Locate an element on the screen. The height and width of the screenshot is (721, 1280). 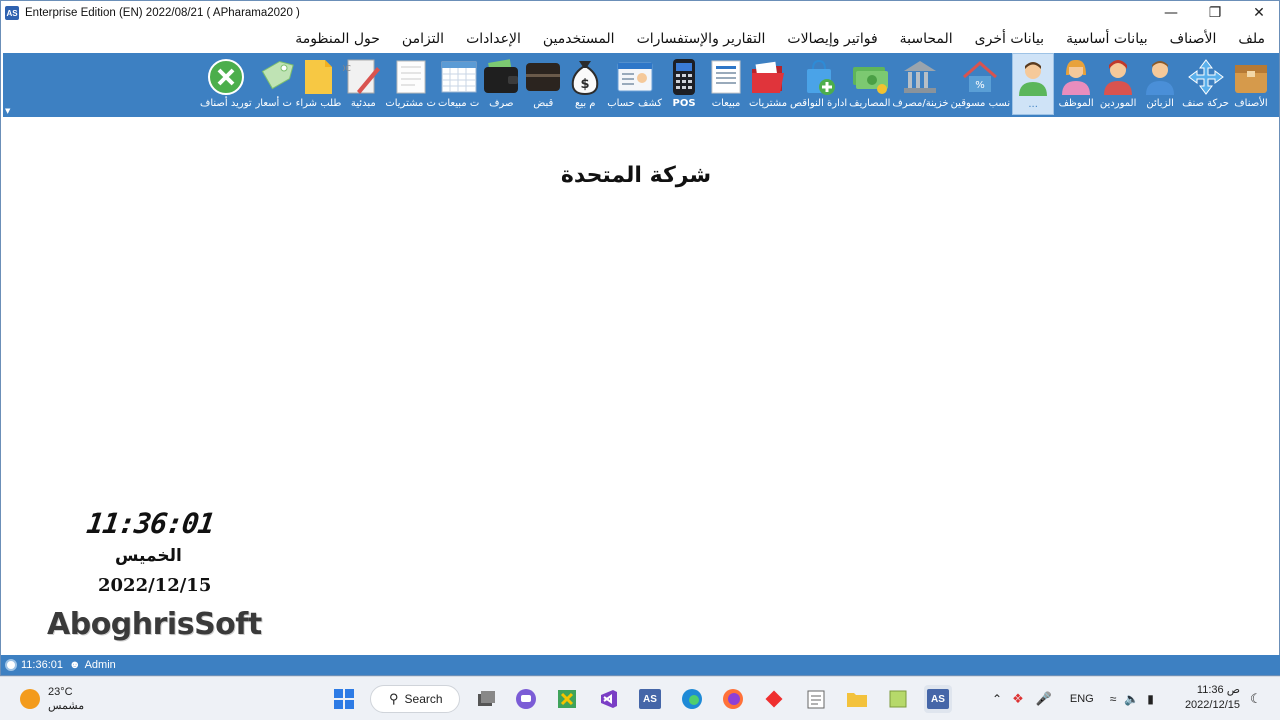
notepad-icon is located at coordinates (411, 77).